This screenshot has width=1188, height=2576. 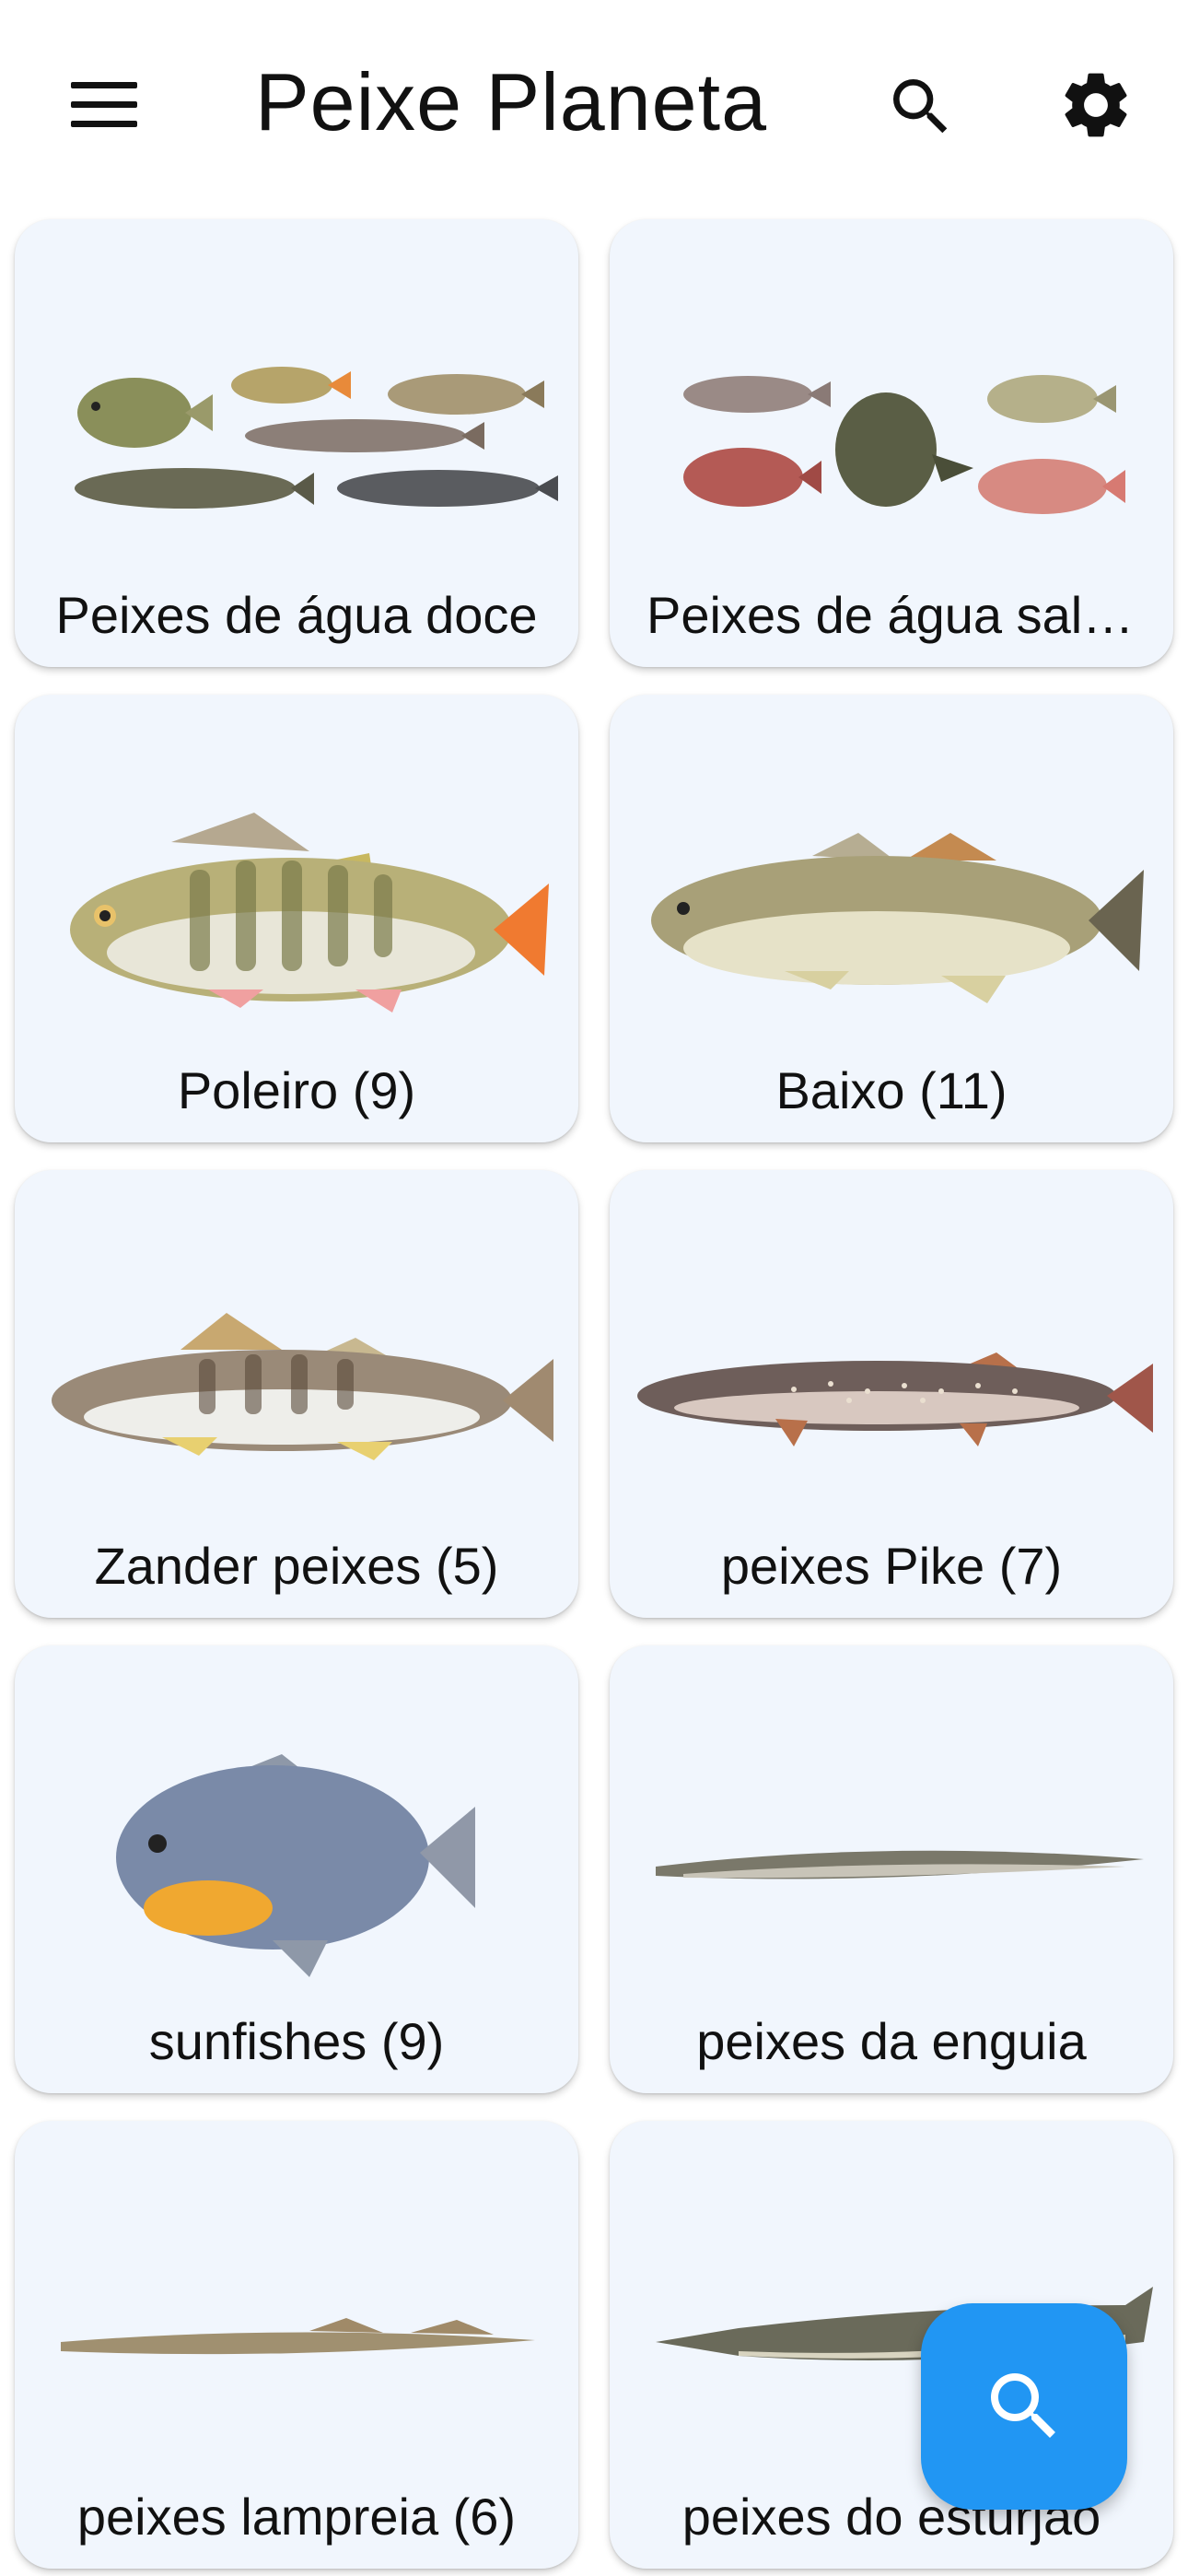 I want to click on settings-button, so click(x=1096, y=105).